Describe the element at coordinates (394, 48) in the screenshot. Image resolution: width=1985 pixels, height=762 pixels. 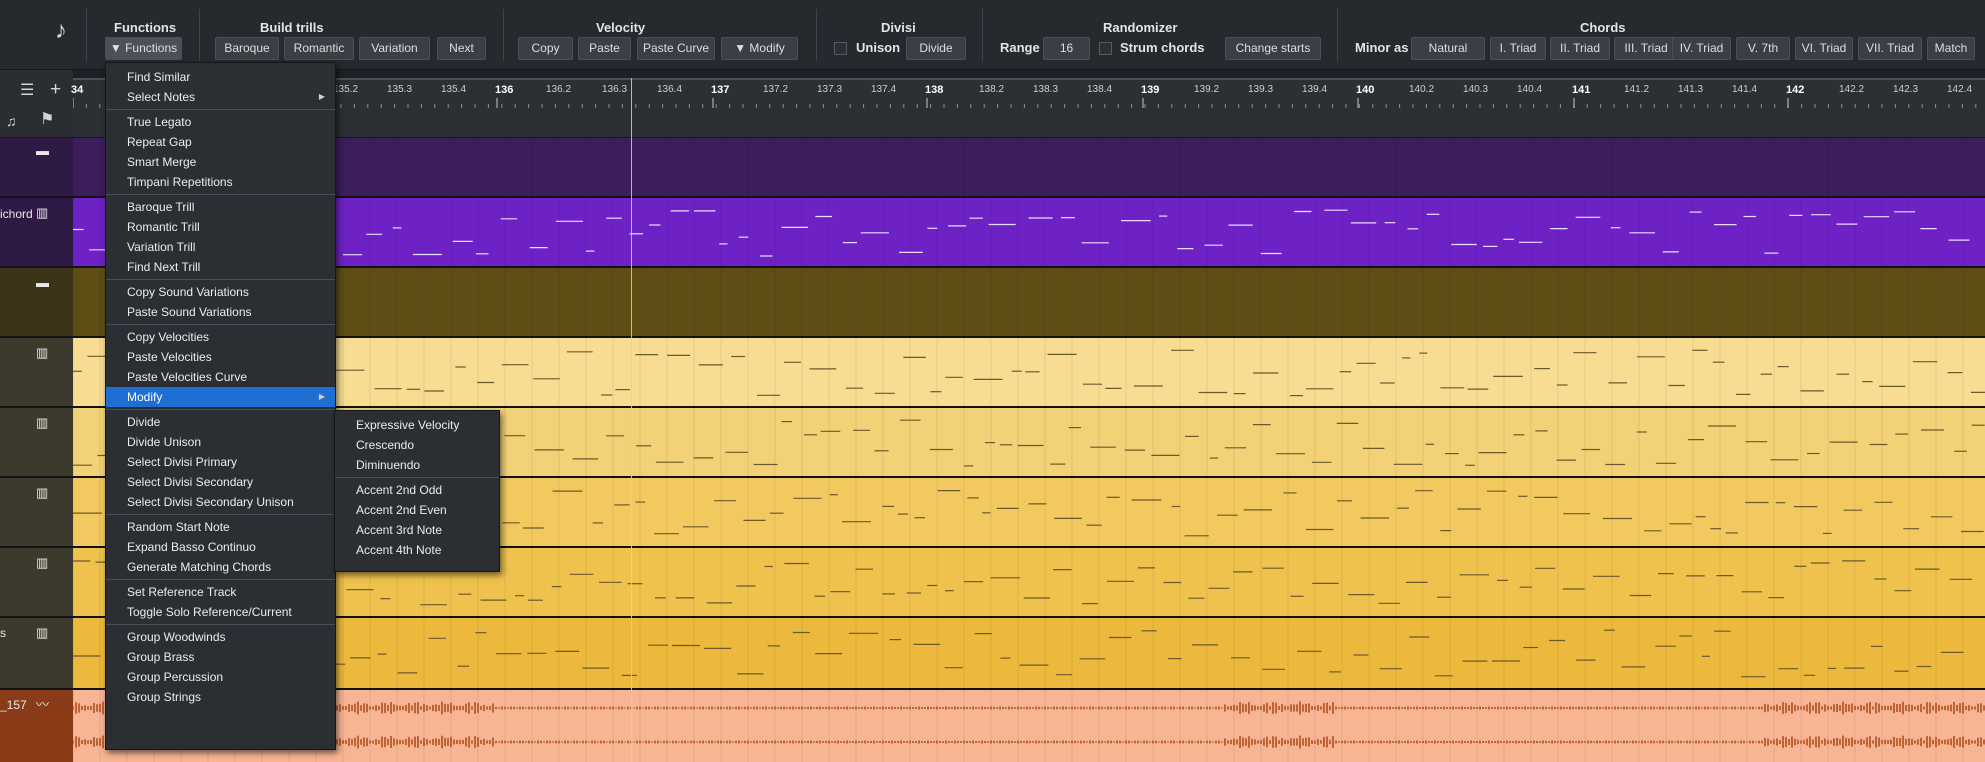
I see `variation-trill-button: Variation` at that location.